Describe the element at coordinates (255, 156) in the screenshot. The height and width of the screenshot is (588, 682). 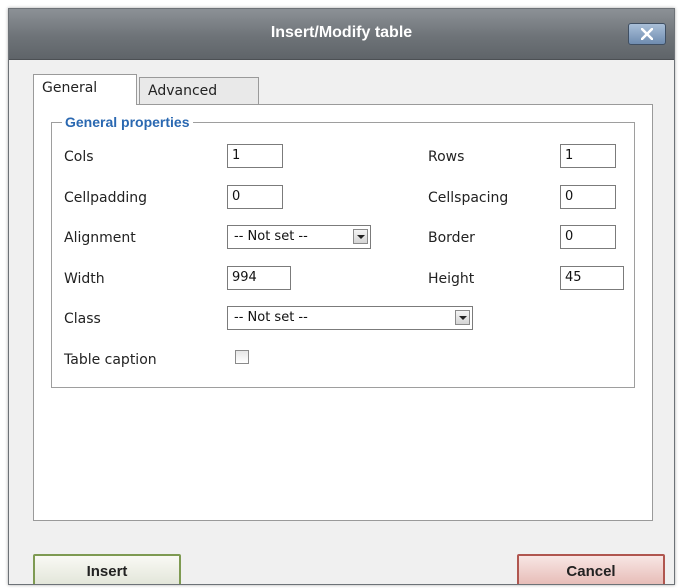
I see `cols-input: 1` at that location.